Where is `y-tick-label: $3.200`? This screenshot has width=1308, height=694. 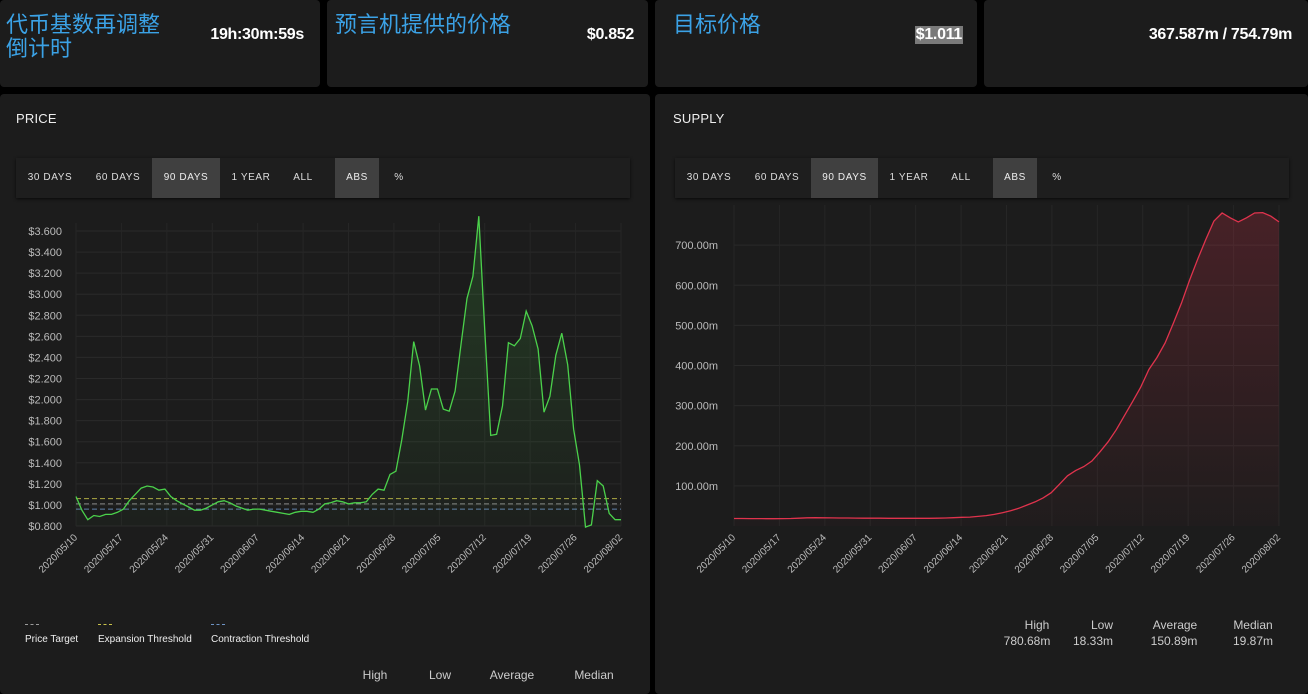
y-tick-label: $3.200 is located at coordinates (45, 274).